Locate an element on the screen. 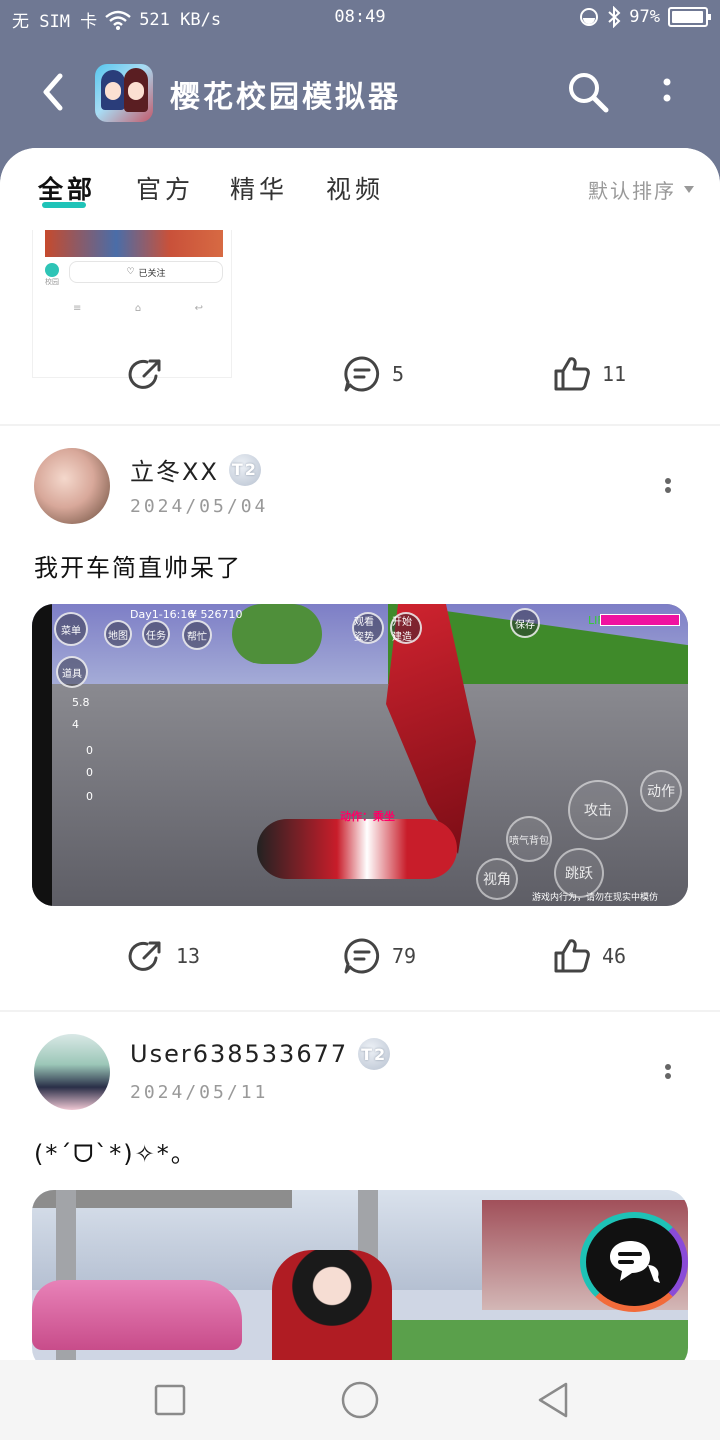 The height and width of the screenshot is (1440, 720). comment-button: 79 is located at coordinates (379, 956).